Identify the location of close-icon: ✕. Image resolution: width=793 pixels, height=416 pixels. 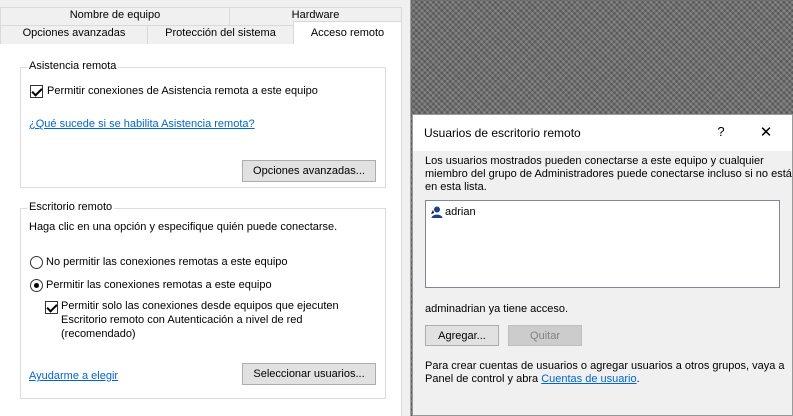
(766, 132).